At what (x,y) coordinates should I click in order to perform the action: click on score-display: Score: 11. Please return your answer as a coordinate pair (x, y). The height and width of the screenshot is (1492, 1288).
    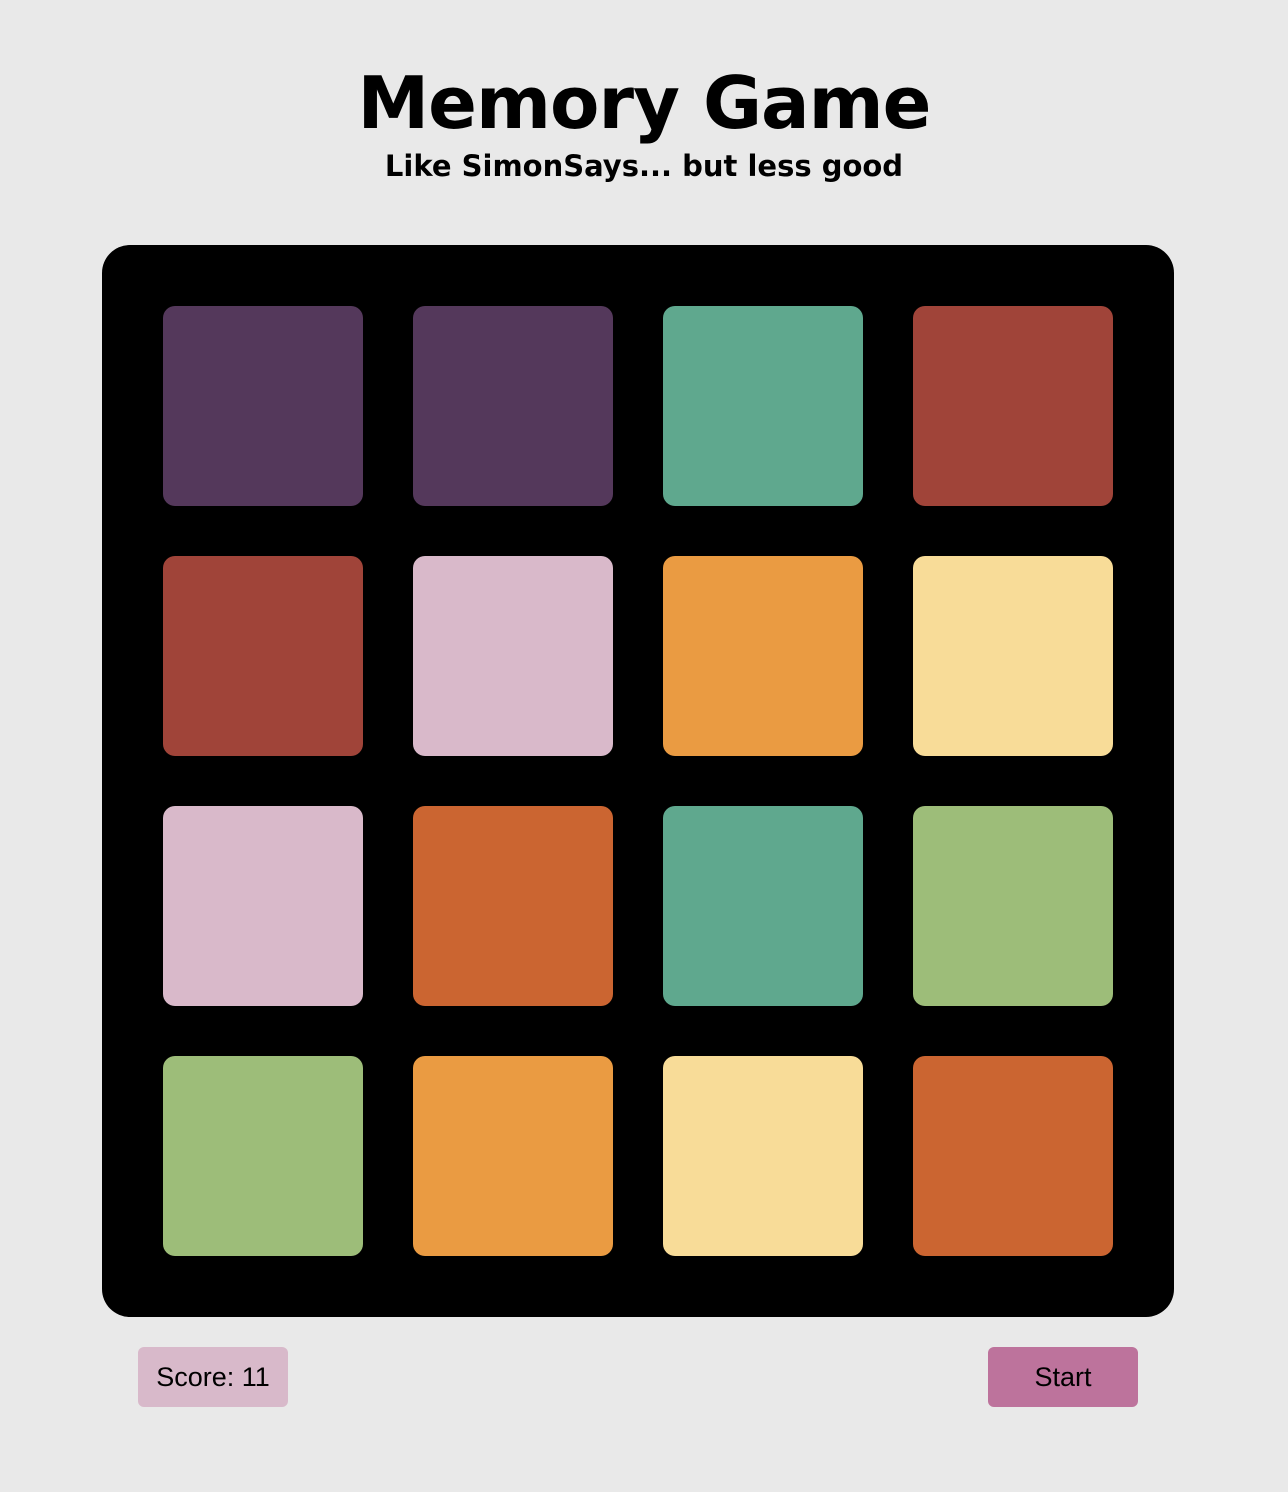
    Looking at the image, I should click on (213, 1377).